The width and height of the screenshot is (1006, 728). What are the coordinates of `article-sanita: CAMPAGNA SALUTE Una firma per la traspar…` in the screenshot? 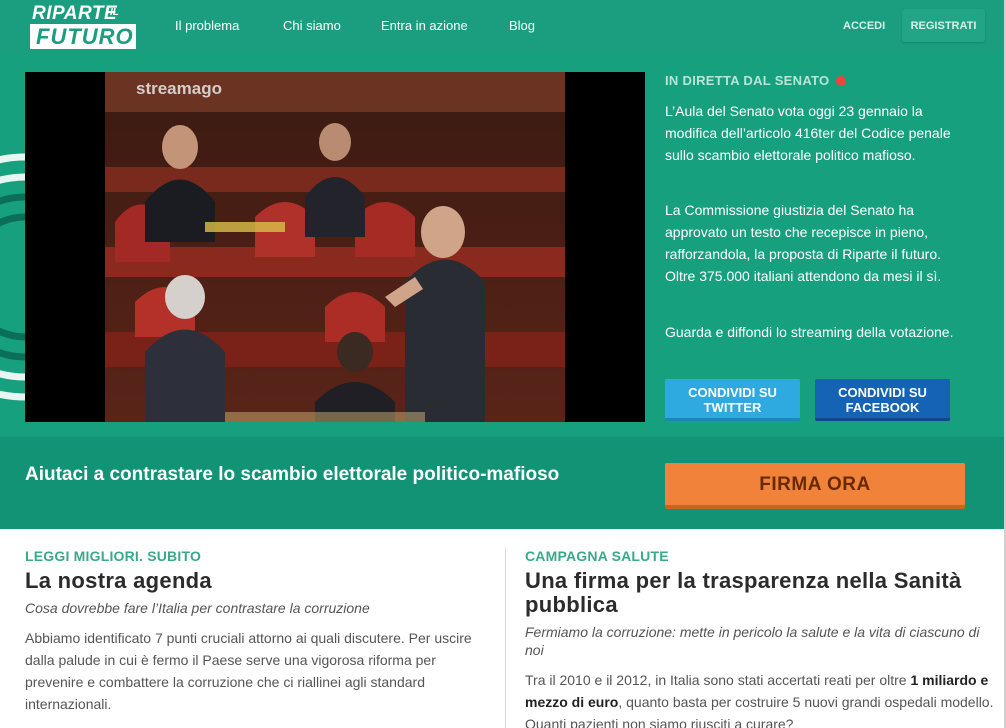 It's located at (760, 638).